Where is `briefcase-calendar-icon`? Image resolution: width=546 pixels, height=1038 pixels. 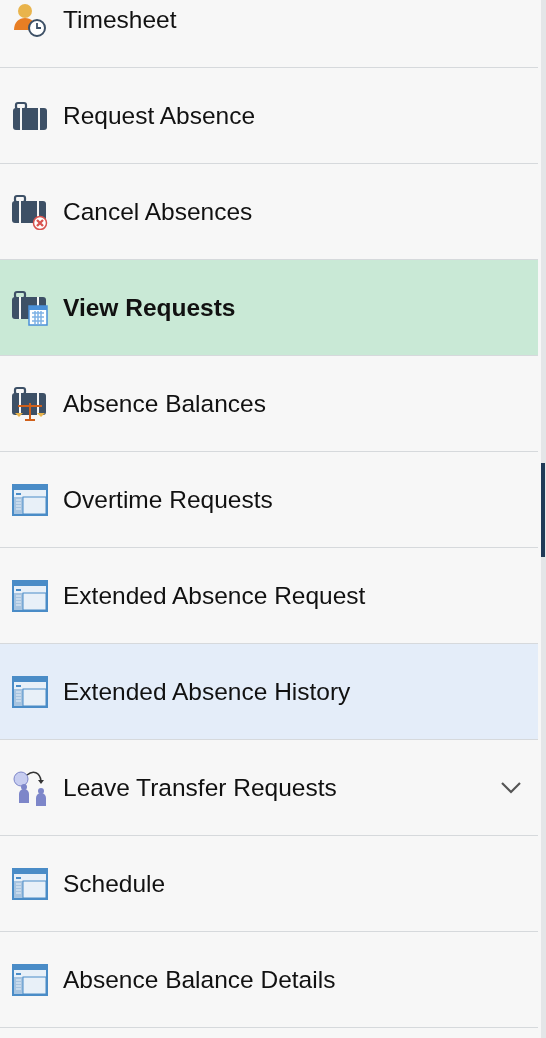
briefcase-calendar-icon is located at coordinates (30, 307).